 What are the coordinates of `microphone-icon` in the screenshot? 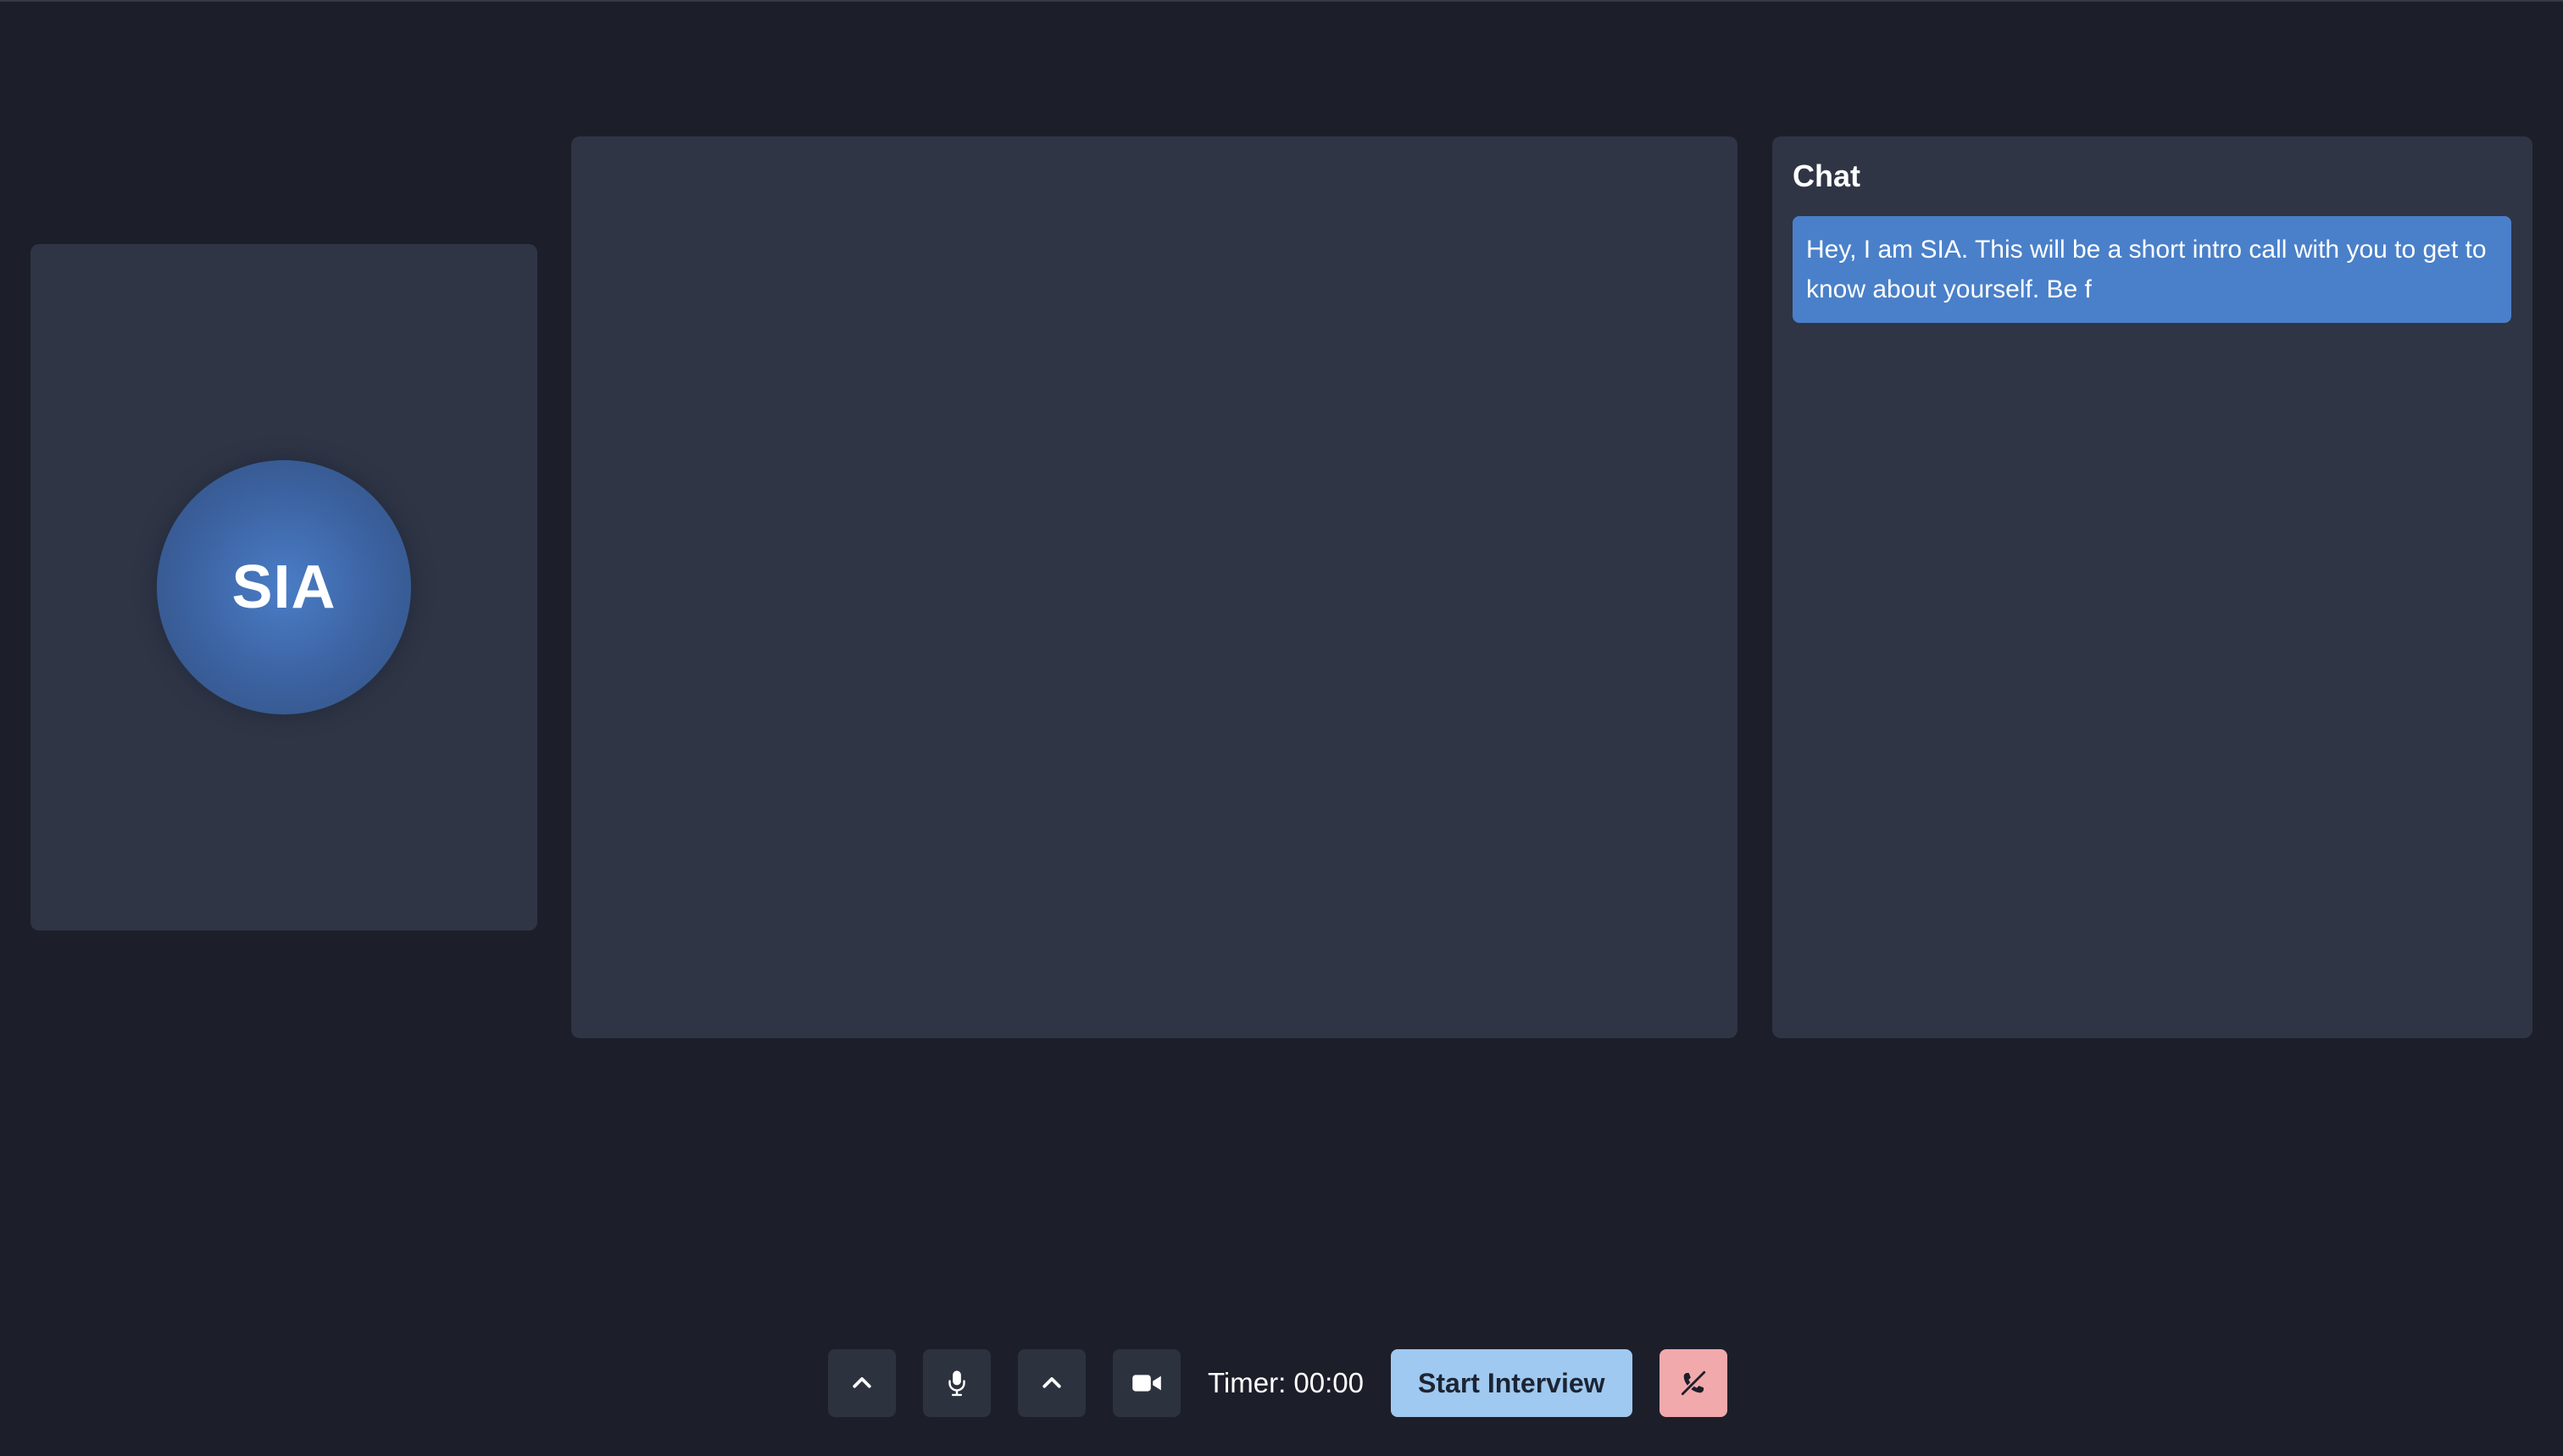 It's located at (957, 1383).